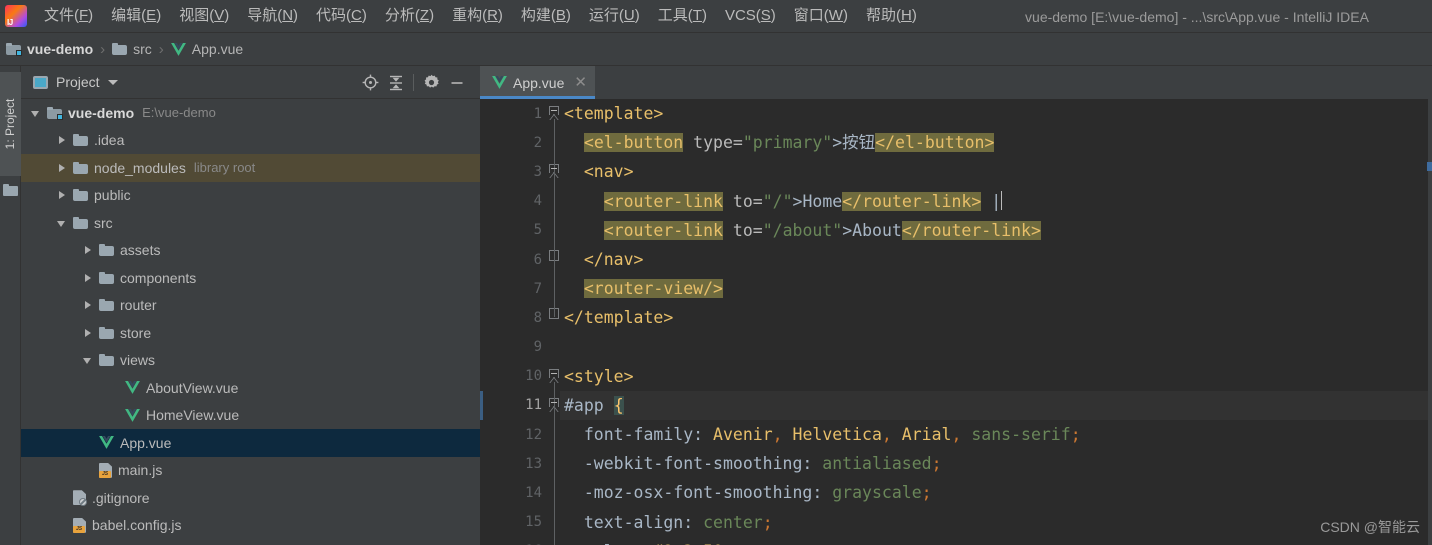  What do you see at coordinates (250, 196) in the screenshot?
I see `tree-row: public` at bounding box center [250, 196].